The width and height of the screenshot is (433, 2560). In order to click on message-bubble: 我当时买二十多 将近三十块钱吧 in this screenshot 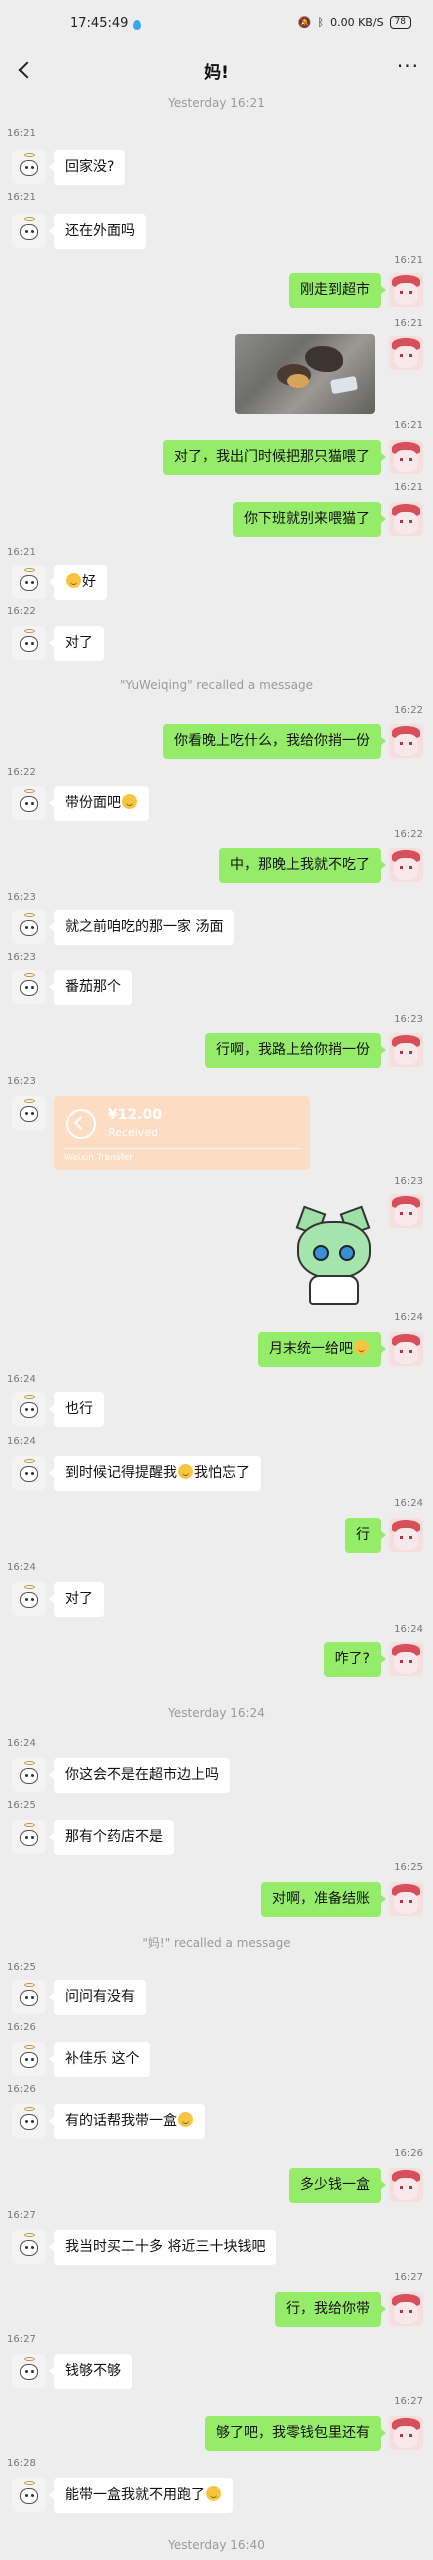, I will do `click(162, 2247)`.